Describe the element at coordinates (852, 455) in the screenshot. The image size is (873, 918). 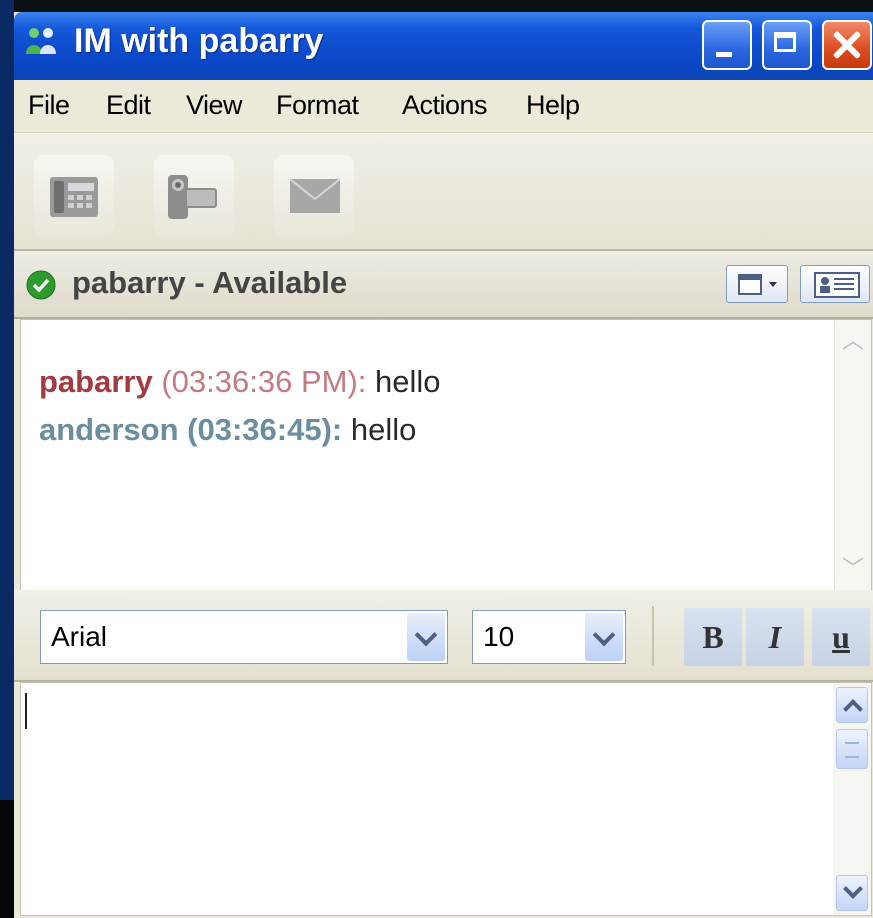
I see `history-scrollbar: ︿ ﹀` at that location.